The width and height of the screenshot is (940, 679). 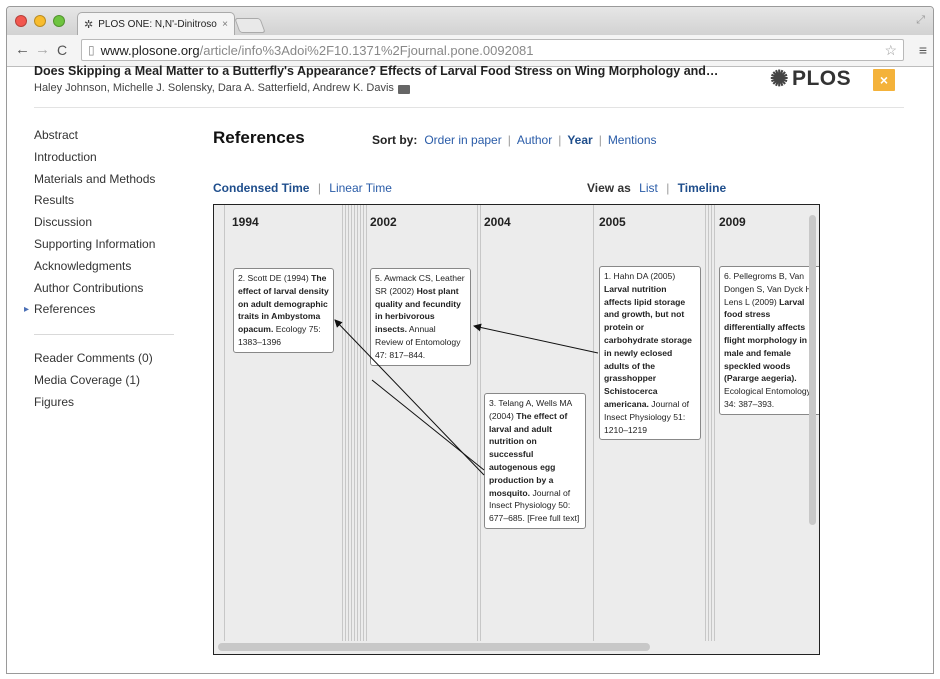 I want to click on vertical-scrollbar, so click(x=812, y=370).